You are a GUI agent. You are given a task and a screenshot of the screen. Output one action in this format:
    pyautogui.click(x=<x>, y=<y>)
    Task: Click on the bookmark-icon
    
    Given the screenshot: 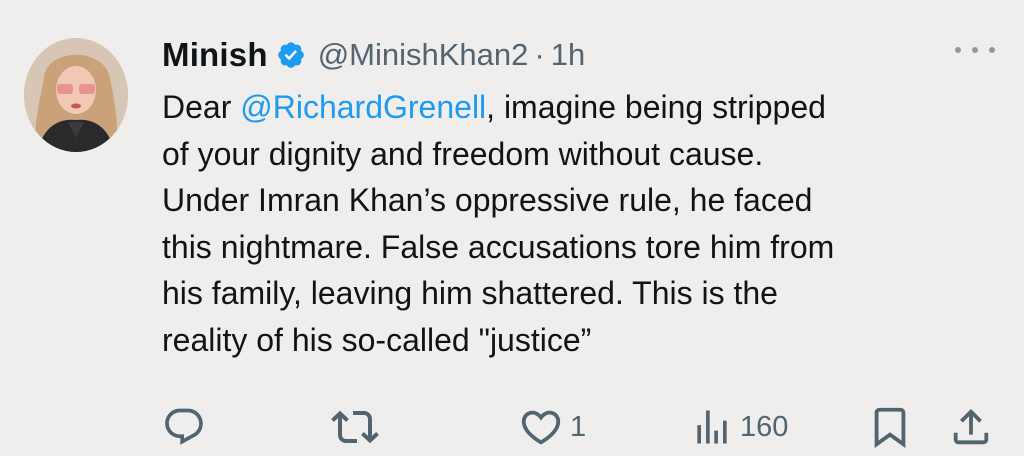 What is the action you would take?
    pyautogui.click(x=890, y=427)
    